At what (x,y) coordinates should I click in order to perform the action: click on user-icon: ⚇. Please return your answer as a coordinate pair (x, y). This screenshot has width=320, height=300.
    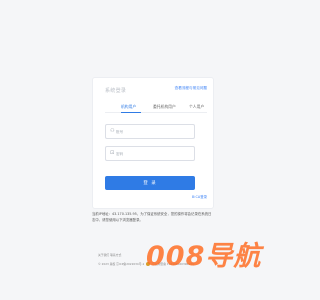
    Looking at the image, I should click on (112, 131).